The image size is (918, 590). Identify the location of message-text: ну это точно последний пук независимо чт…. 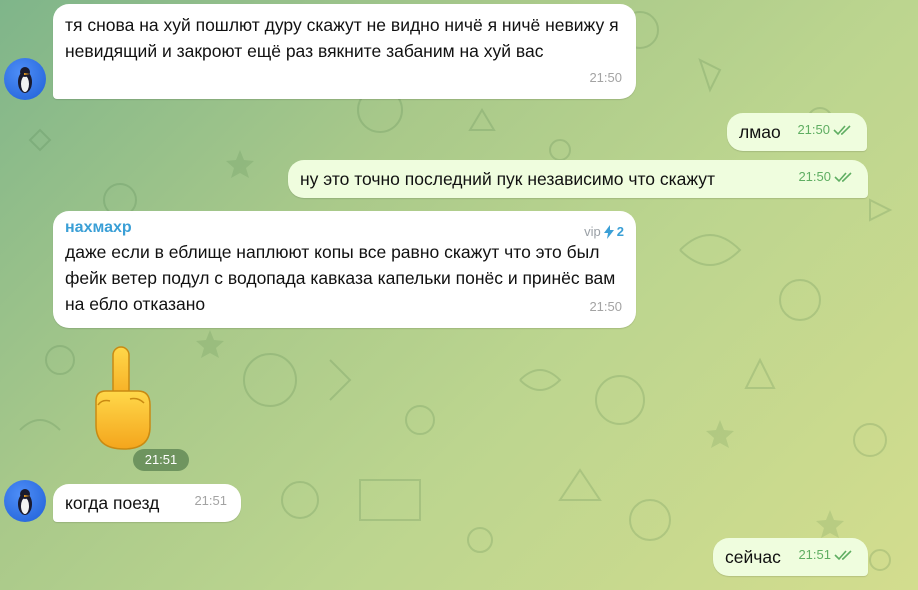
(508, 179).